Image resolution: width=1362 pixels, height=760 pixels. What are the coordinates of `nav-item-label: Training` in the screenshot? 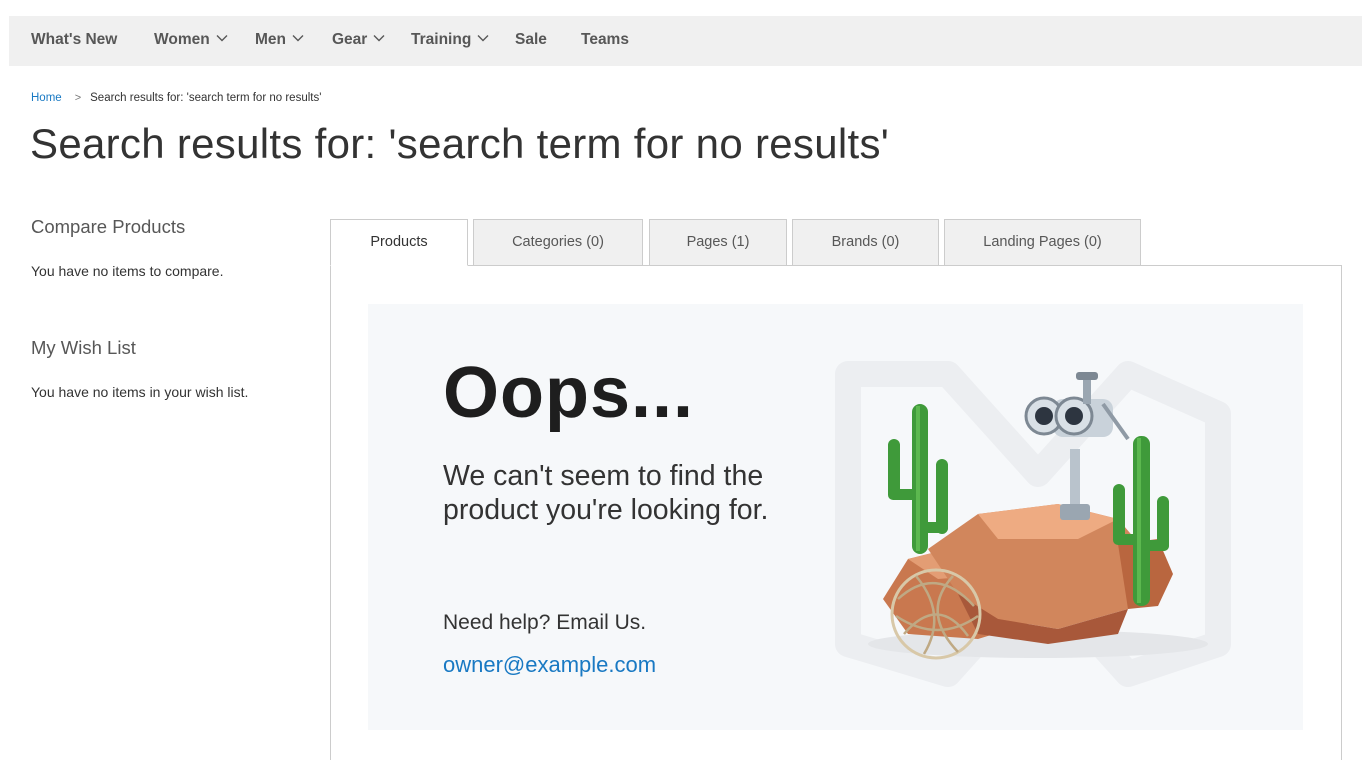 It's located at (441, 40).